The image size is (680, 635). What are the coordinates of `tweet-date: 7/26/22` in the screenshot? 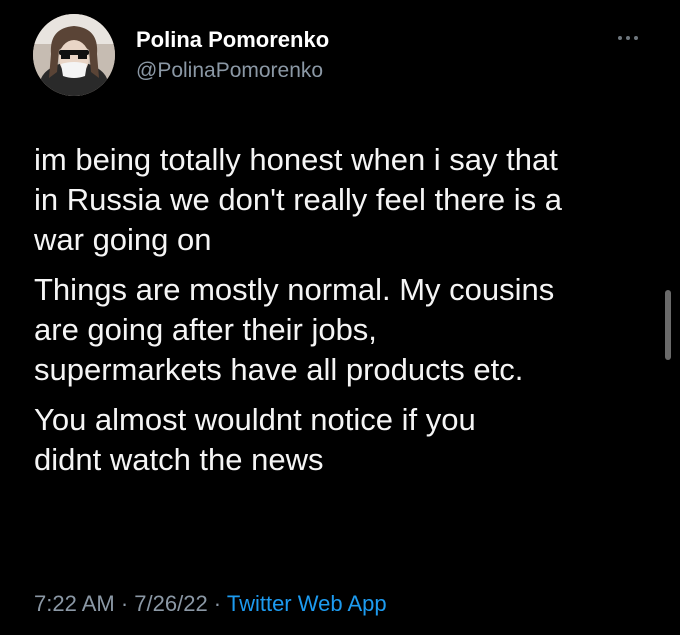 It's located at (170, 603).